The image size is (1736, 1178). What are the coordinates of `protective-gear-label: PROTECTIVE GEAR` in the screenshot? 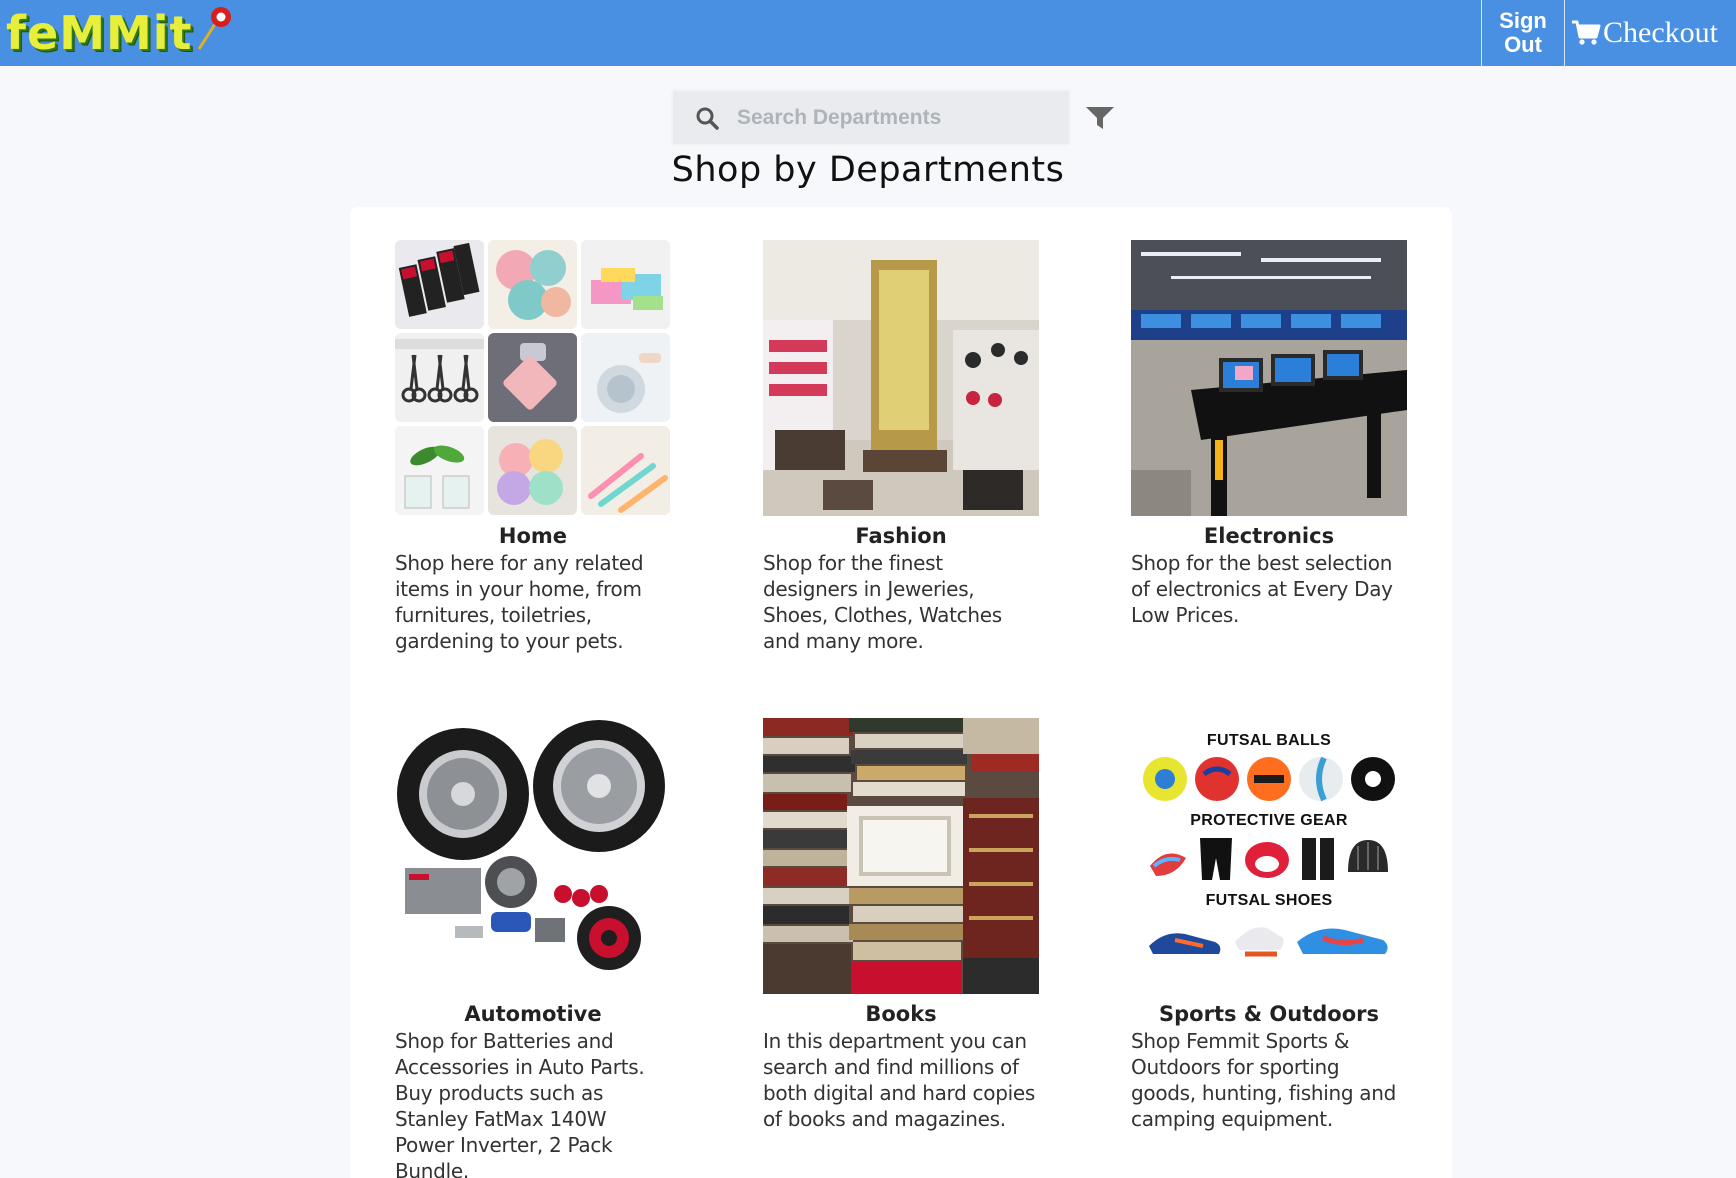 It's located at (1269, 820).